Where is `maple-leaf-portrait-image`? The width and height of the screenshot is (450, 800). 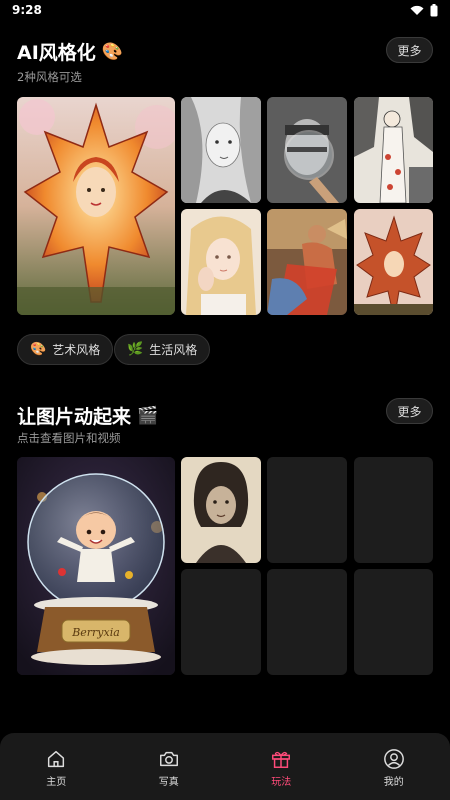
maple-leaf-portrait-image is located at coordinates (96, 206).